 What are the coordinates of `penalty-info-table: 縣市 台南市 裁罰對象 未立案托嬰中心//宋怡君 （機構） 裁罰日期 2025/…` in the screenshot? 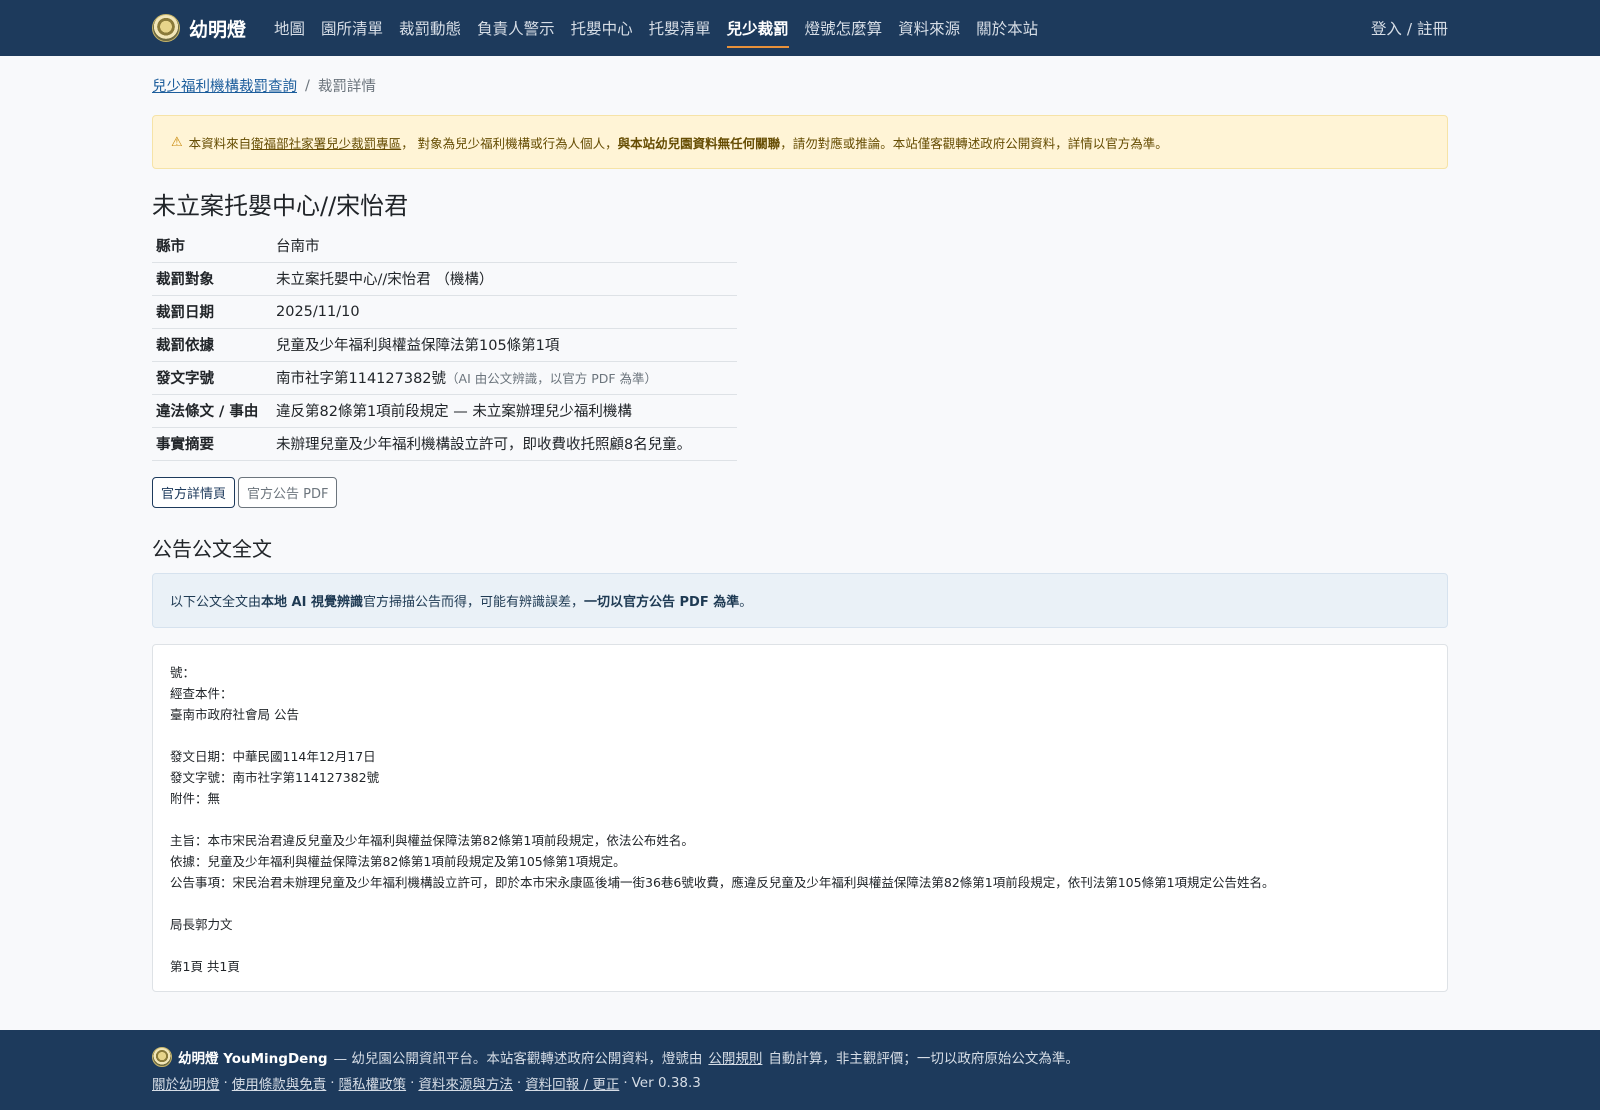 It's located at (444, 345).